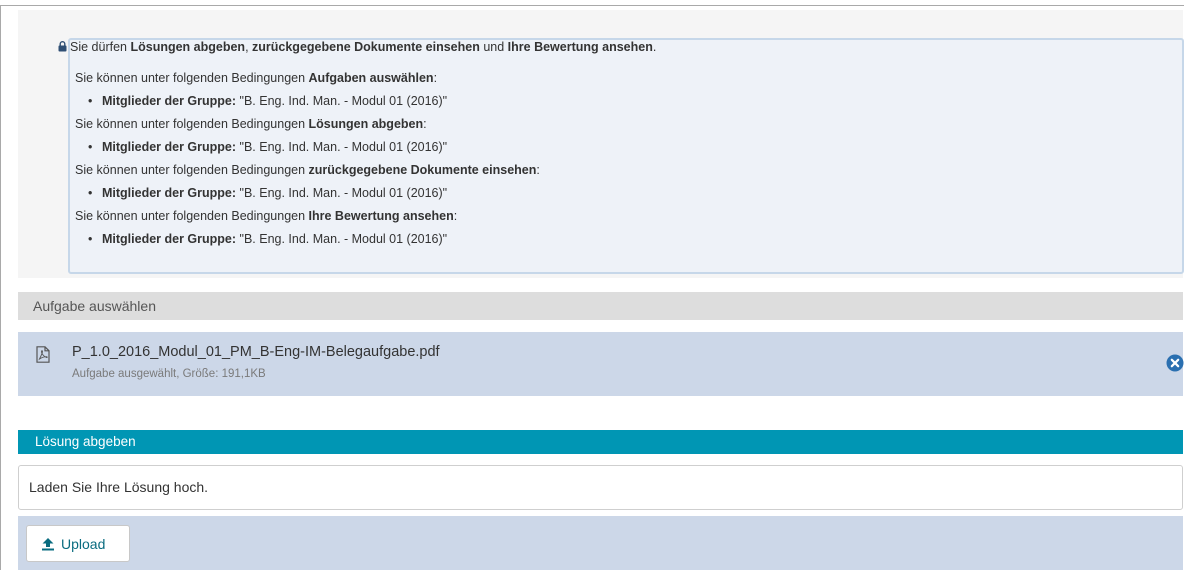  I want to click on upload-button: Upload, so click(78, 543).